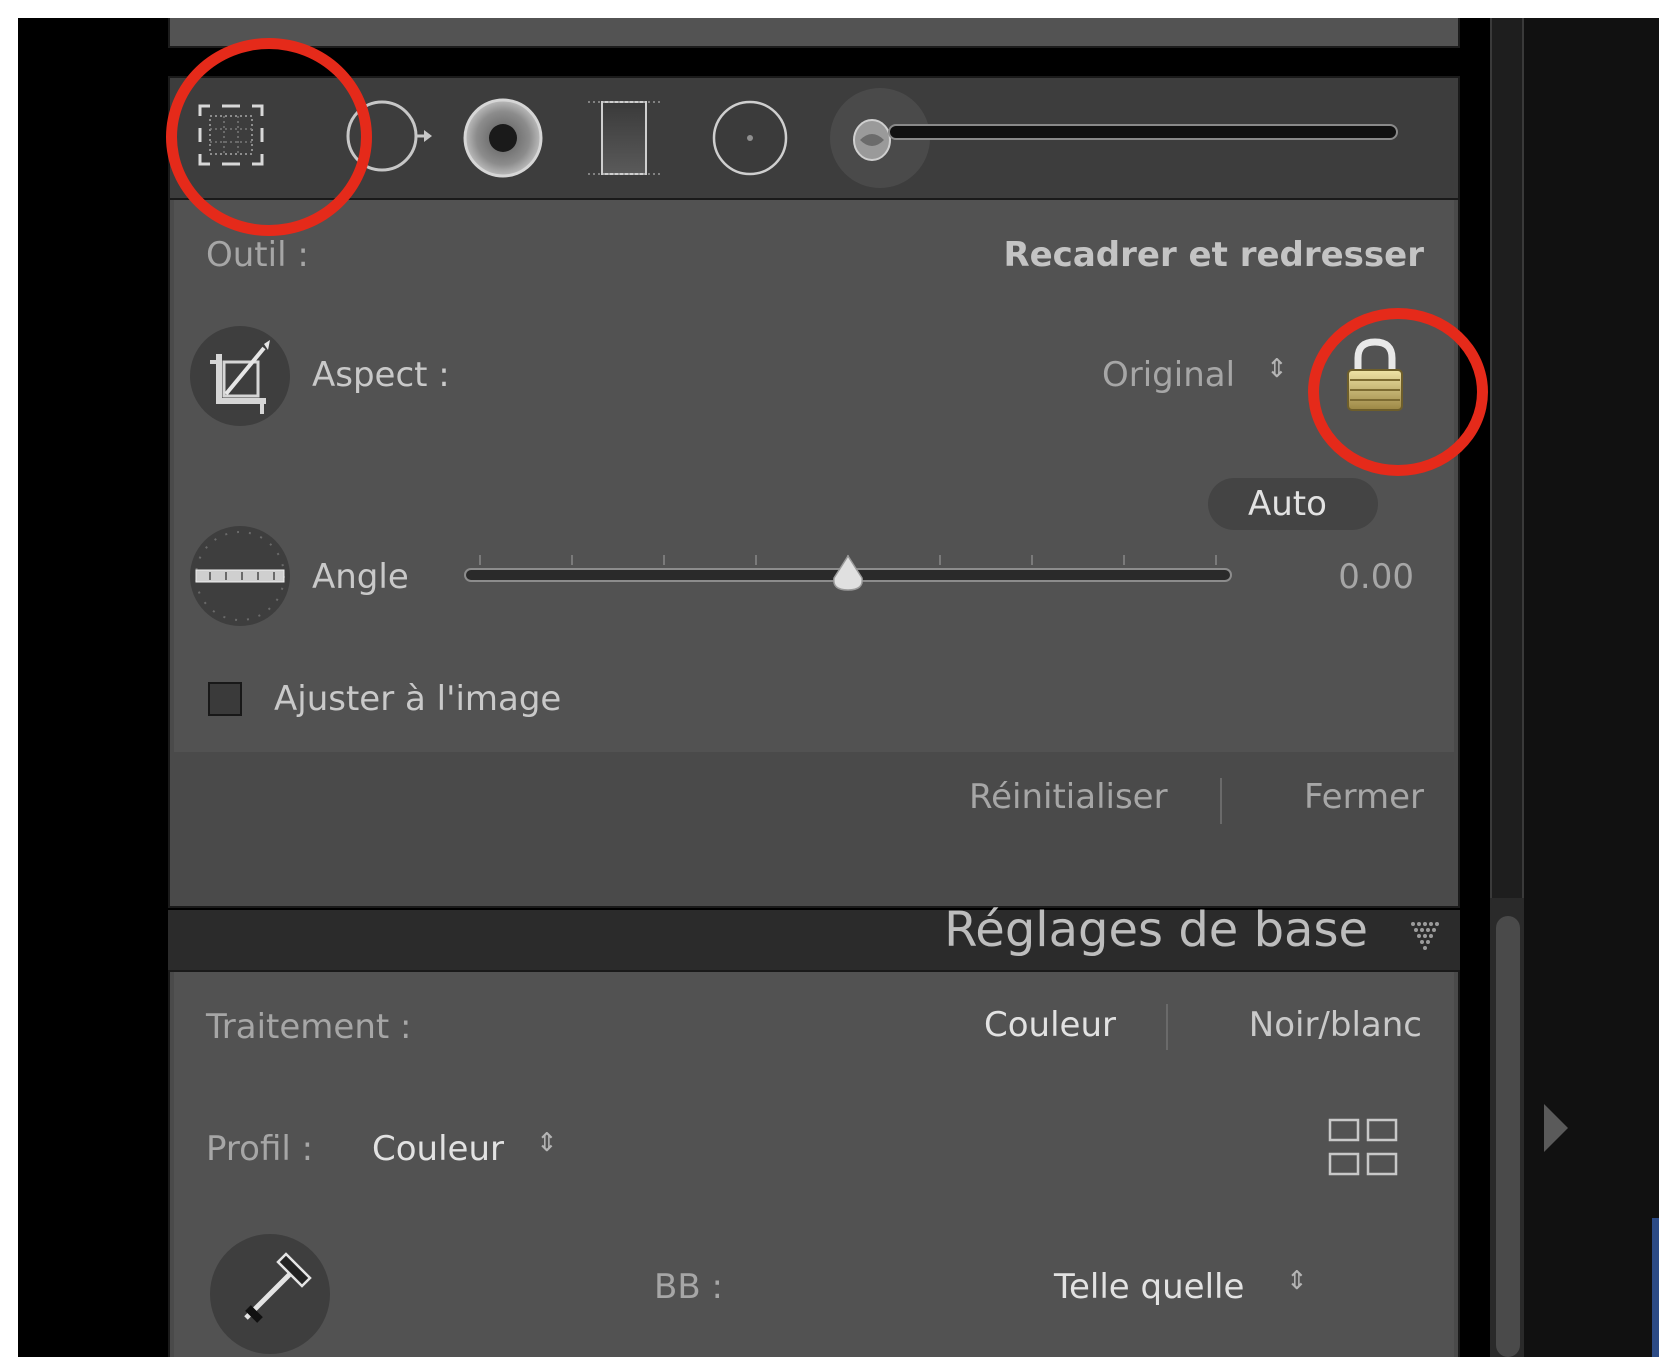 The image size is (1659, 1357). I want to click on profile-browser-icon, so click(1362, 1147).